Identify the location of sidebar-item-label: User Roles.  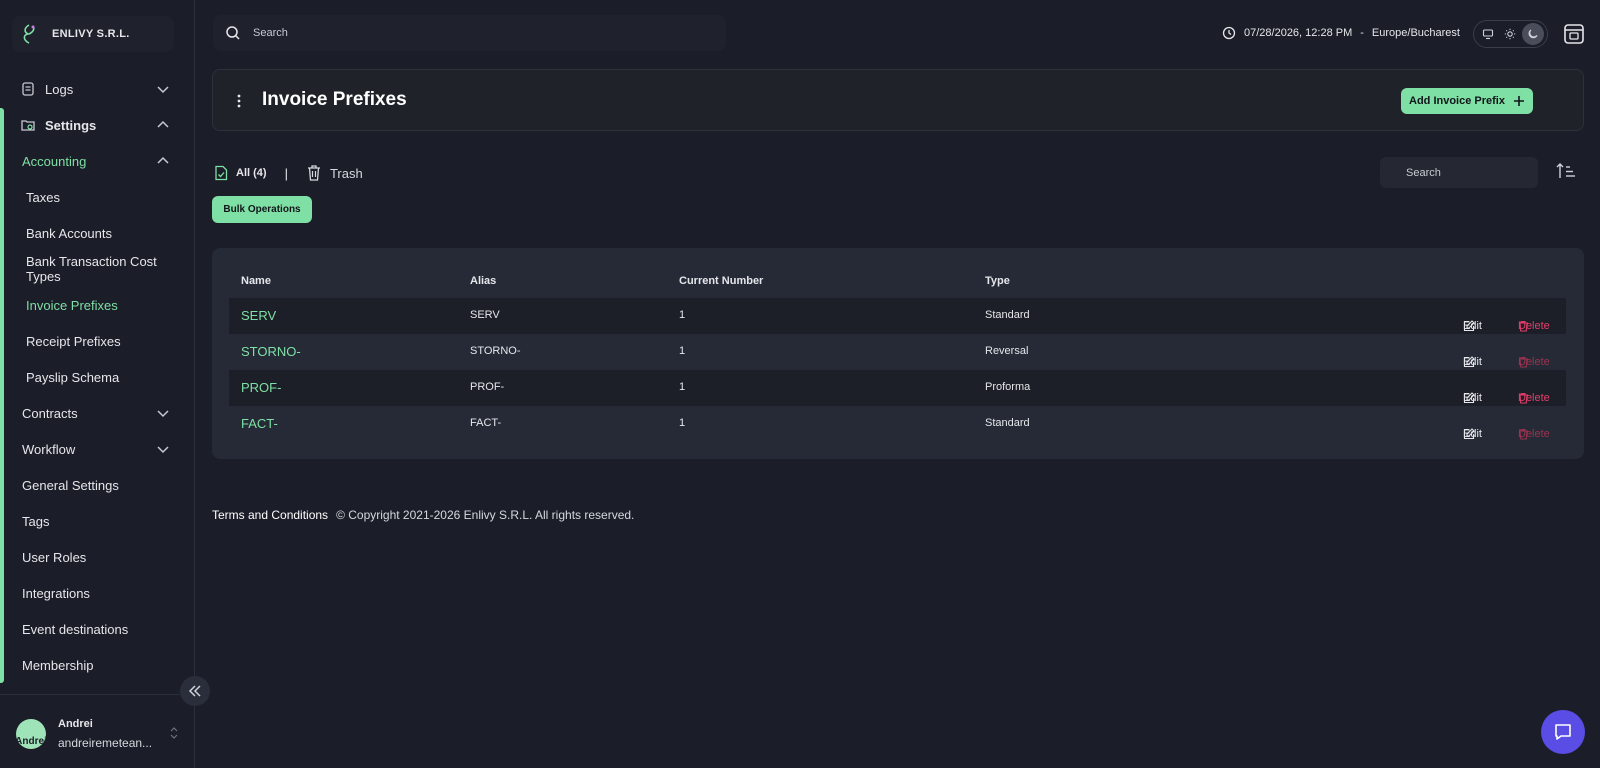
(54, 557).